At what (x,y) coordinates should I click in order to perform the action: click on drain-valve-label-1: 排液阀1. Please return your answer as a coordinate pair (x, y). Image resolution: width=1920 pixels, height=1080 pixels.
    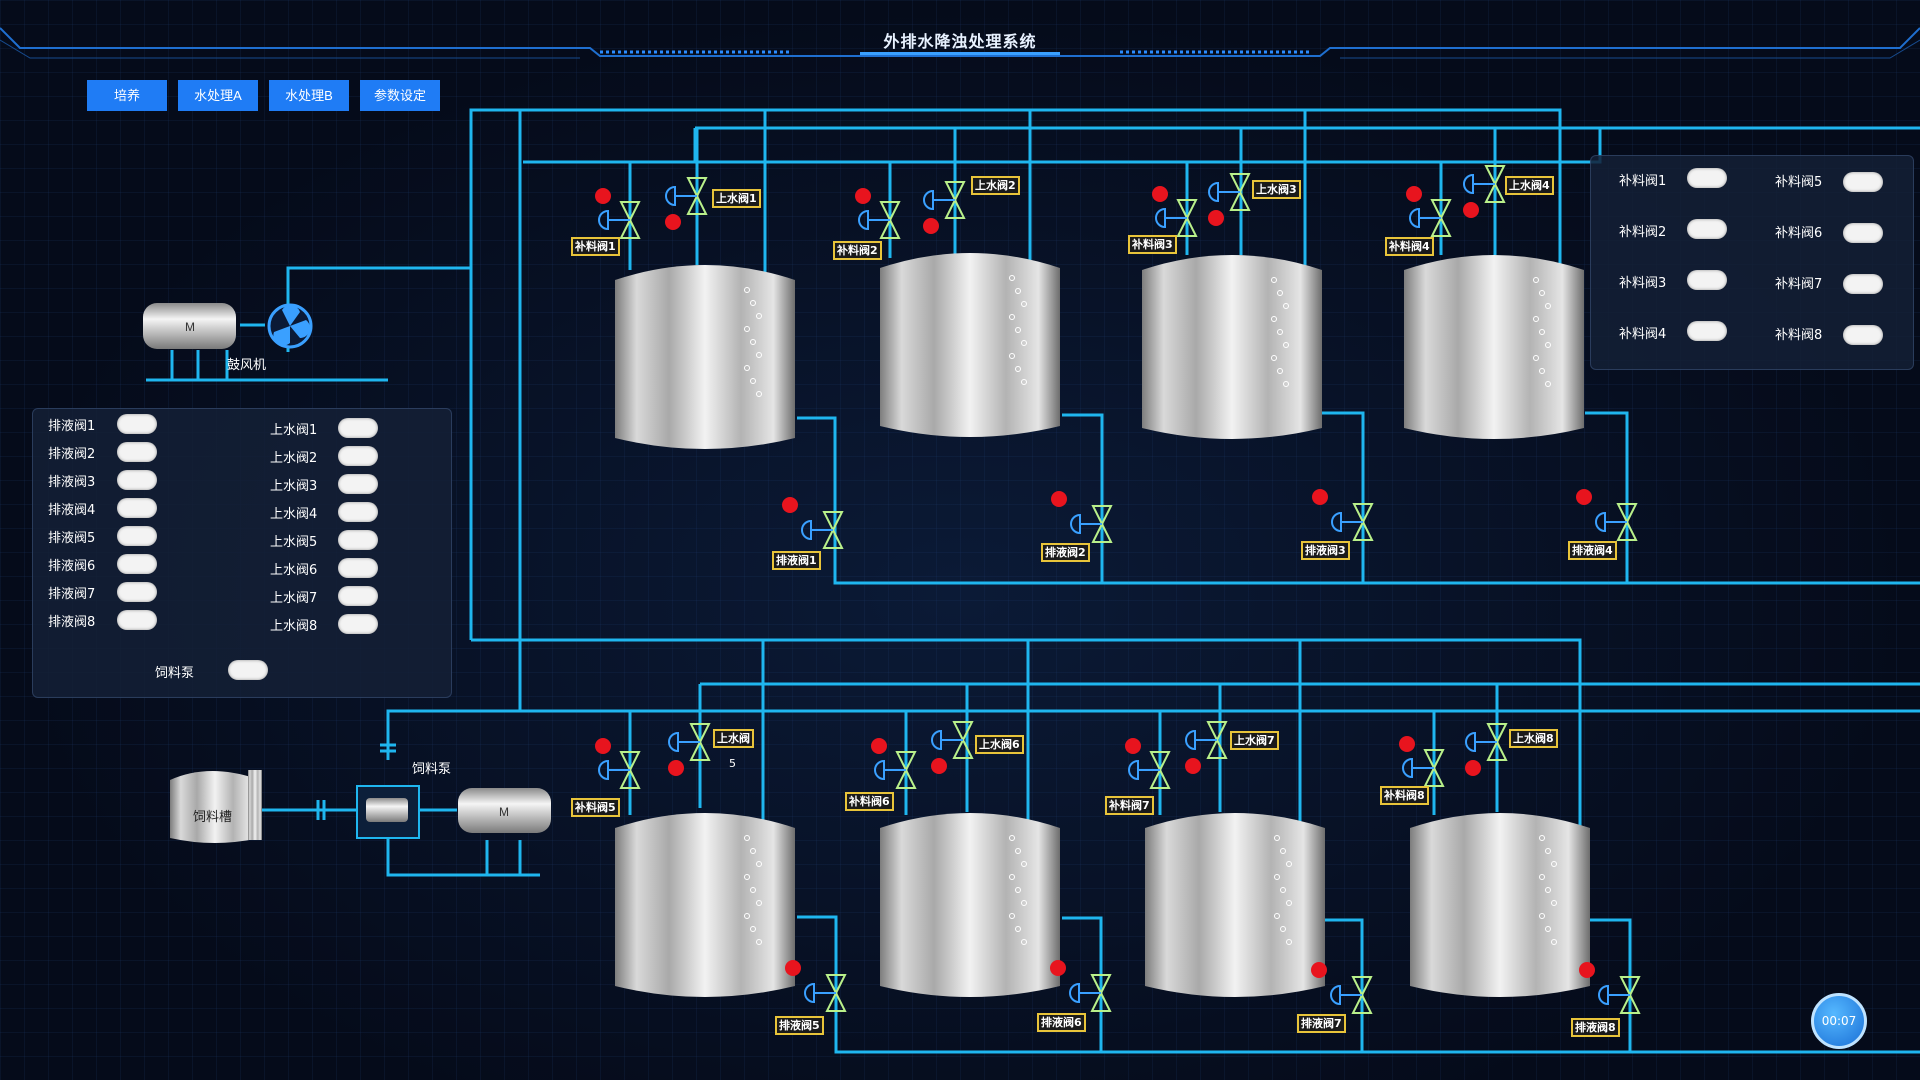
    Looking at the image, I should click on (72, 426).